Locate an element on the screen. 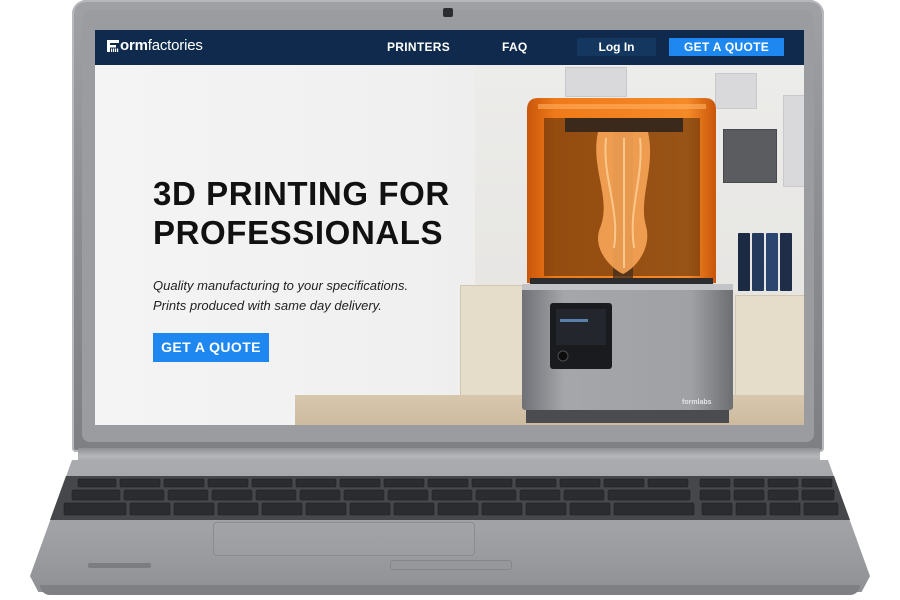  laptop-base-edge is located at coordinates (450, 590).